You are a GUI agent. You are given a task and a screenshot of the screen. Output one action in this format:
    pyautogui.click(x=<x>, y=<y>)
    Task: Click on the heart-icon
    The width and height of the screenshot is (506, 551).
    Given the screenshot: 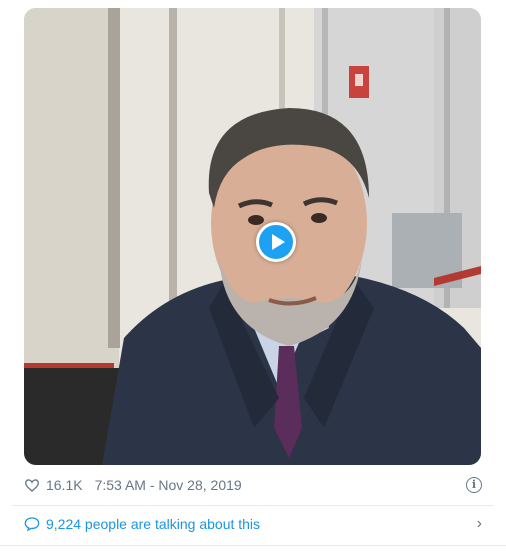 What is the action you would take?
    pyautogui.click(x=32, y=485)
    